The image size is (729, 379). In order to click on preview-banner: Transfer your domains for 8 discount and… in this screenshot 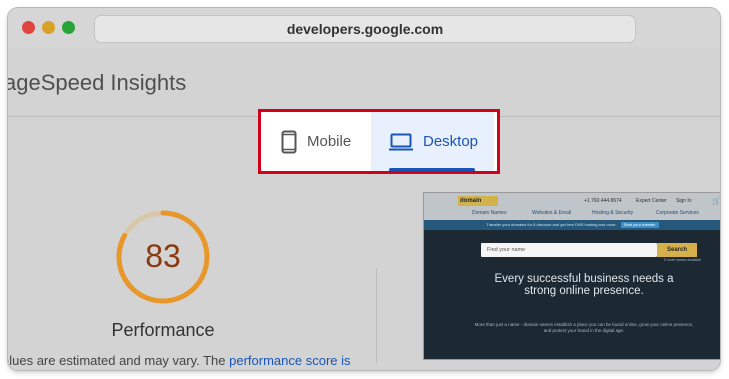, I will do `click(572, 225)`.